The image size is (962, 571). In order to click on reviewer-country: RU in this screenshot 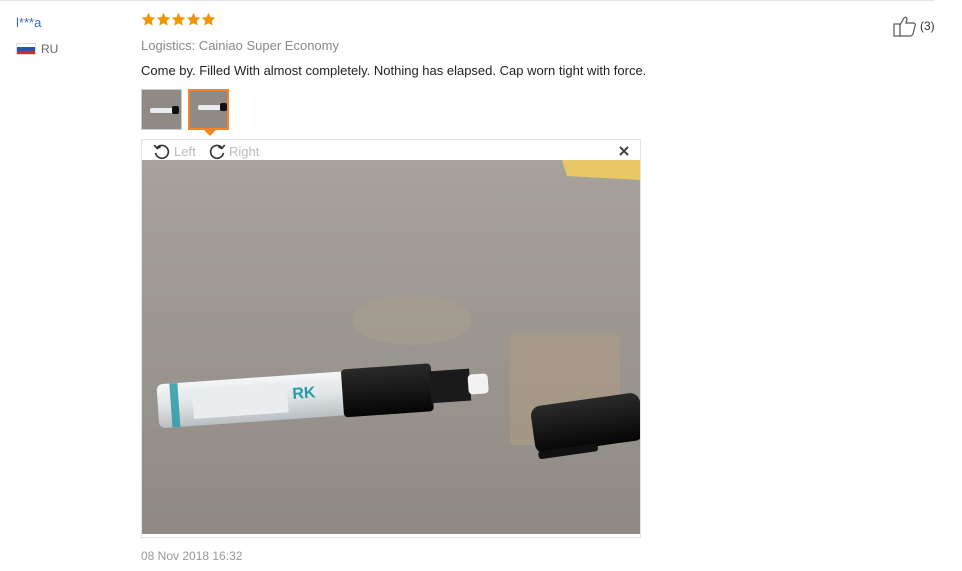, I will do `click(37, 49)`.